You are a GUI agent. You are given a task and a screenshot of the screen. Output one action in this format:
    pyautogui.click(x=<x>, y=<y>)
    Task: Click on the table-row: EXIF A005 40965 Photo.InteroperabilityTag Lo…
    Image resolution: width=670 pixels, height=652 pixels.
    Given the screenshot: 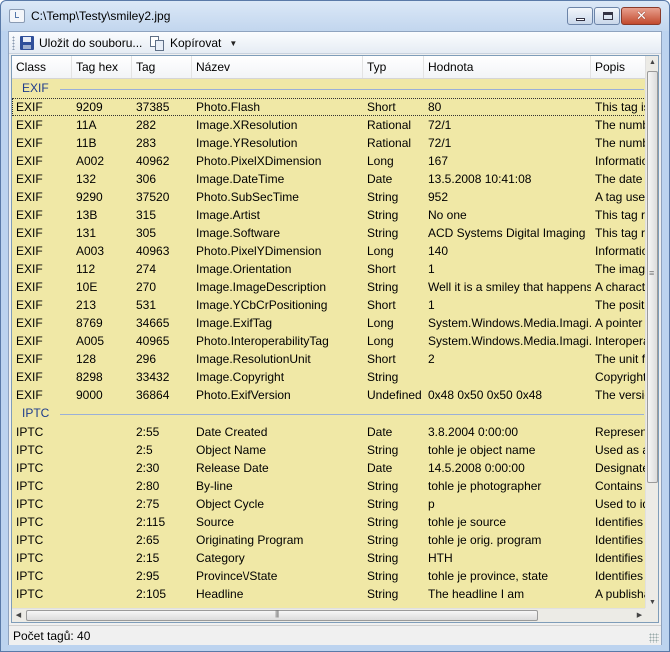 What is the action you would take?
    pyautogui.click(x=329, y=341)
    